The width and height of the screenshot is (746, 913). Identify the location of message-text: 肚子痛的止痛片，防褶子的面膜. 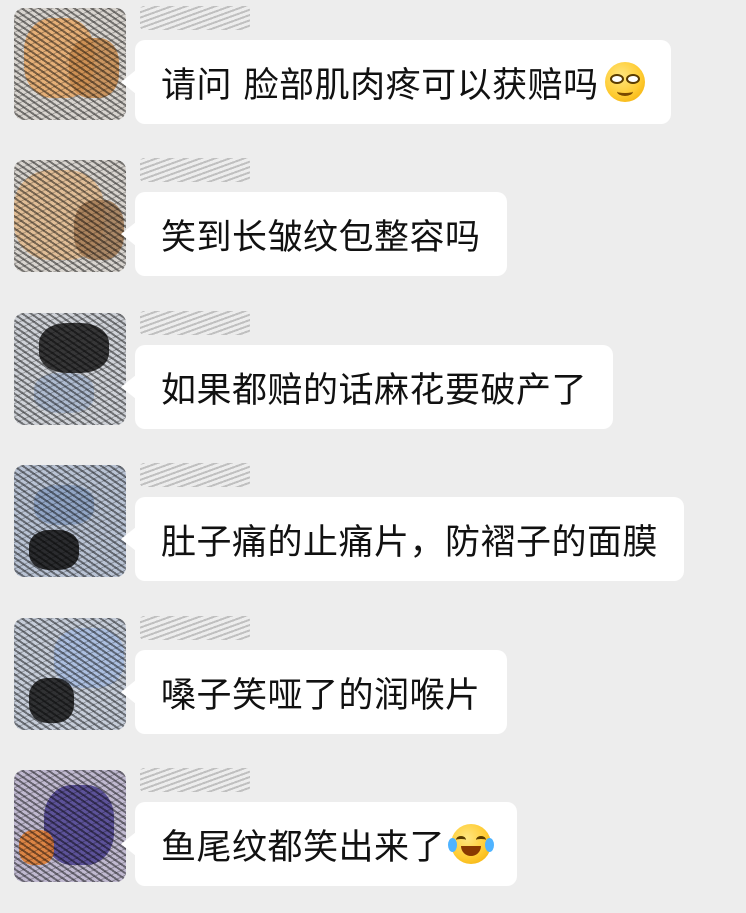
(410, 542).